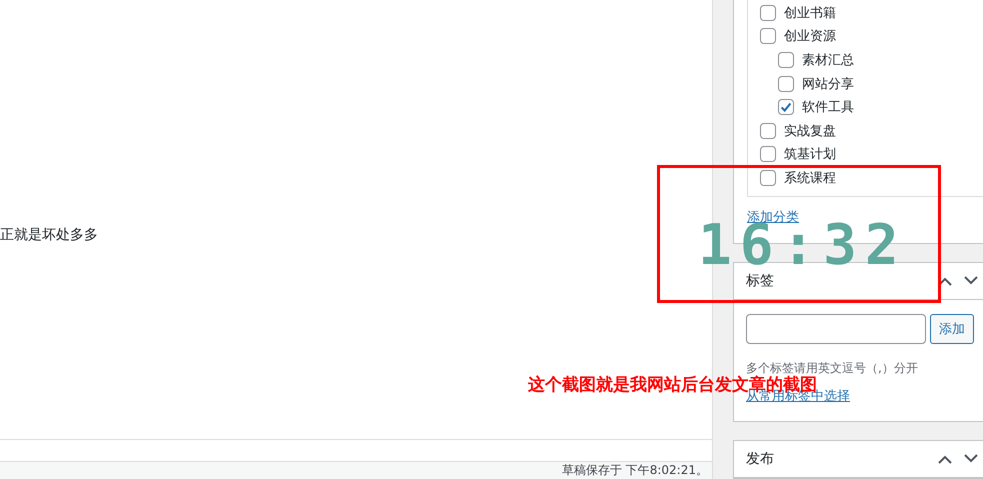 The image size is (983, 479). Describe the element at coordinates (832, 367) in the screenshot. I see `hint-text: 多个标签请用英文逗号（,）分开` at that location.